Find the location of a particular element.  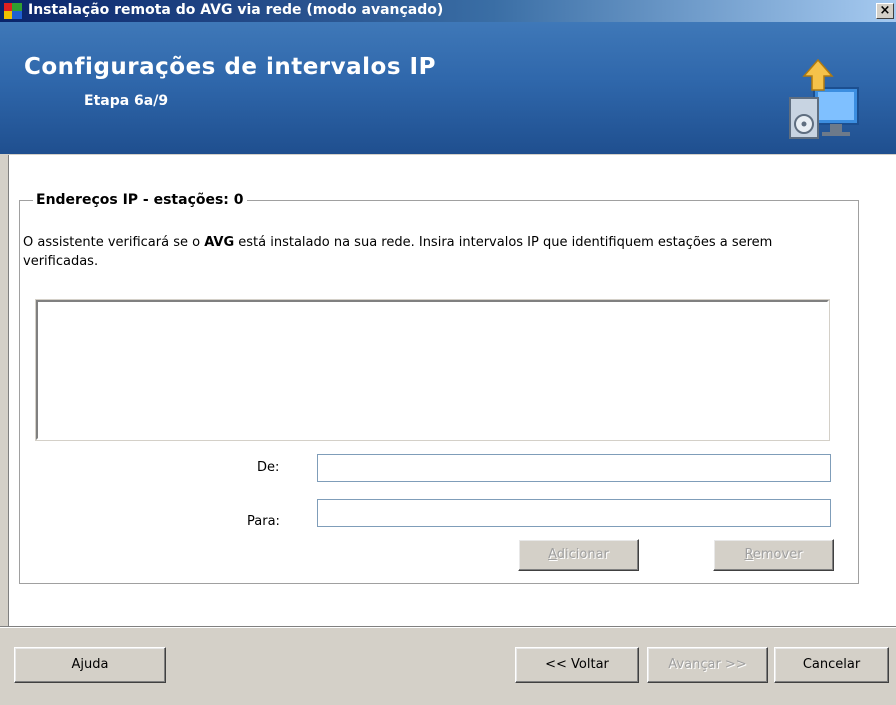

step-indicator: Etapa 6a/9 is located at coordinates (126, 101).